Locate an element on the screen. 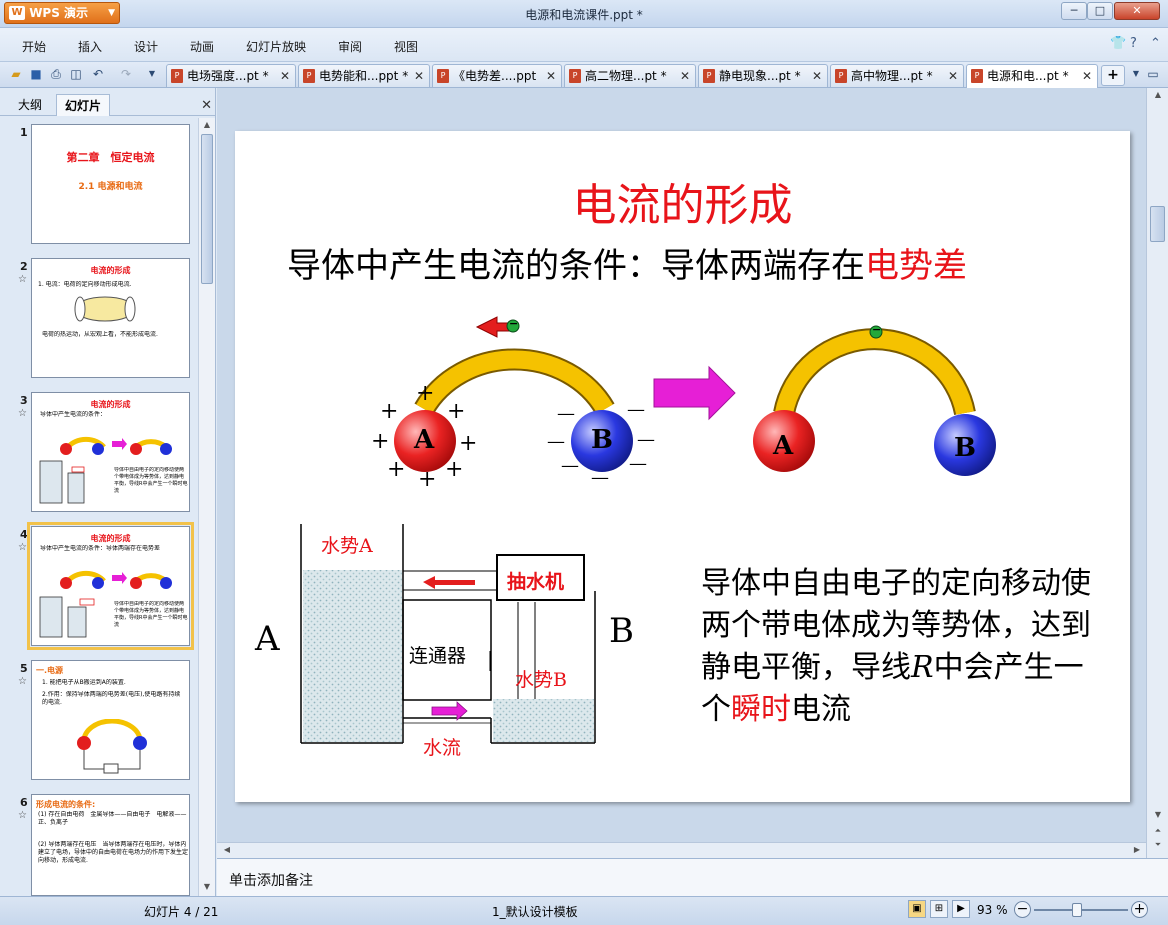 This screenshot has width=1168, height=925. maximize-button: □ is located at coordinates (1100, 11).